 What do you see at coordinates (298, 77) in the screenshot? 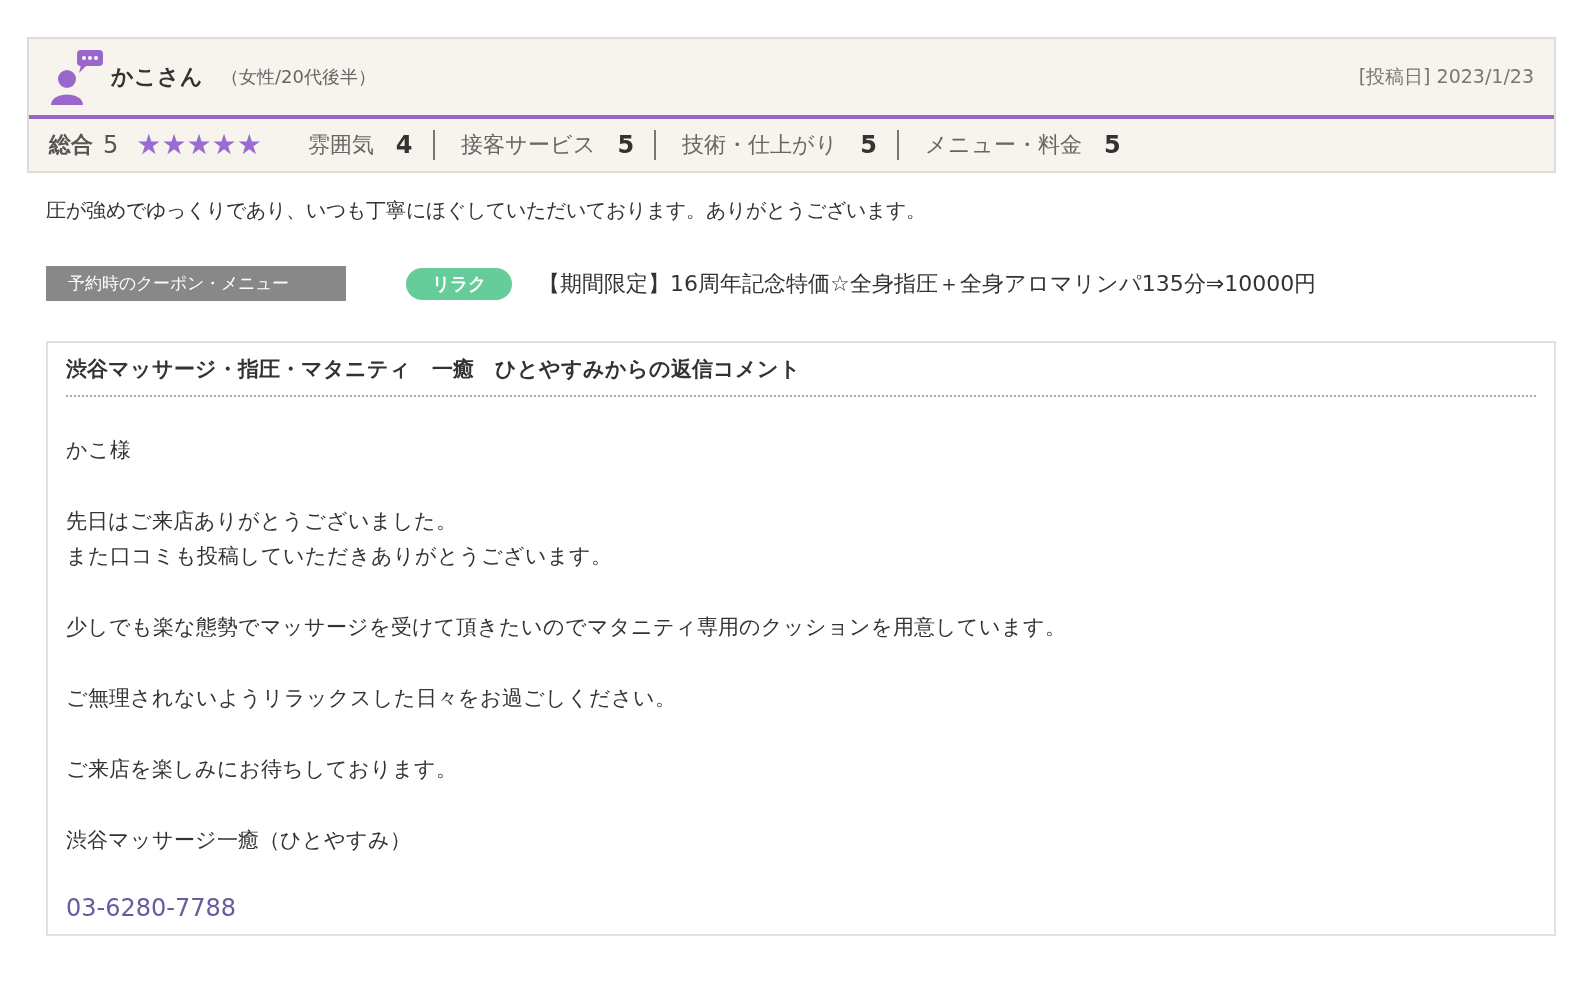
I see `author-profile: （女性/20代後半）` at bounding box center [298, 77].